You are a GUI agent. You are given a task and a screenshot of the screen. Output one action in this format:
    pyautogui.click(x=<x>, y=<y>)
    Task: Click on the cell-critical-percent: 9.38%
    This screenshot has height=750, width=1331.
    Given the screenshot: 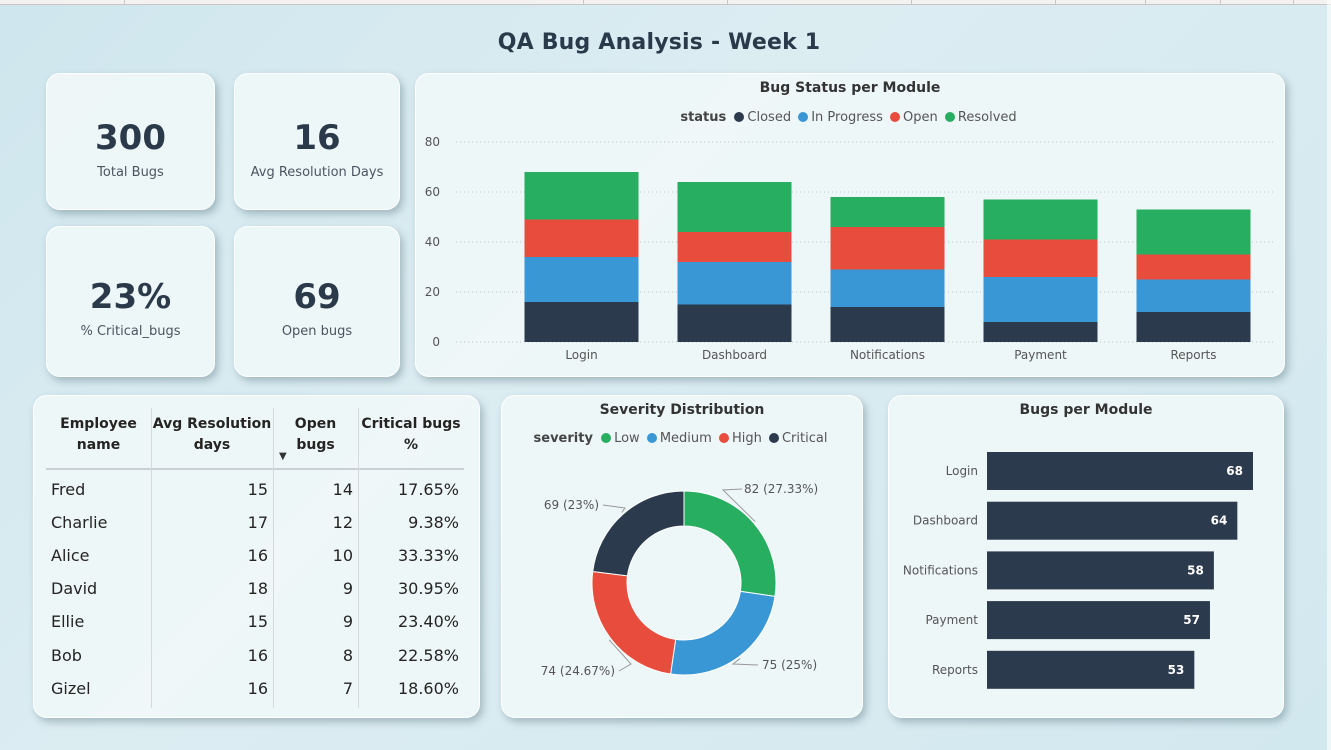 What is the action you would take?
    pyautogui.click(x=433, y=523)
    